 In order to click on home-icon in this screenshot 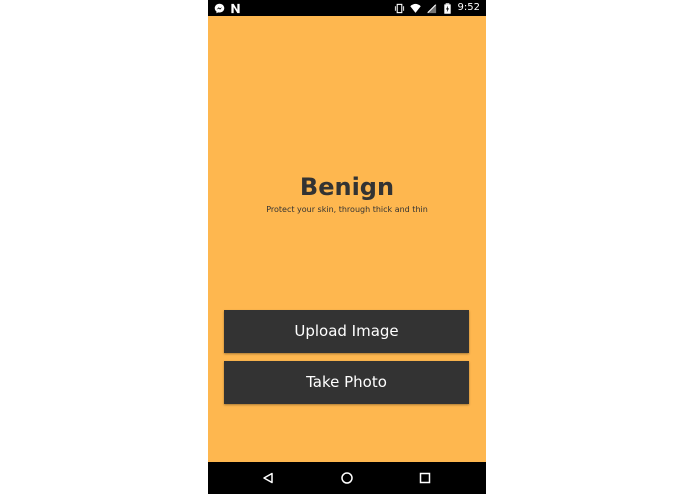, I will do `click(347, 478)`.